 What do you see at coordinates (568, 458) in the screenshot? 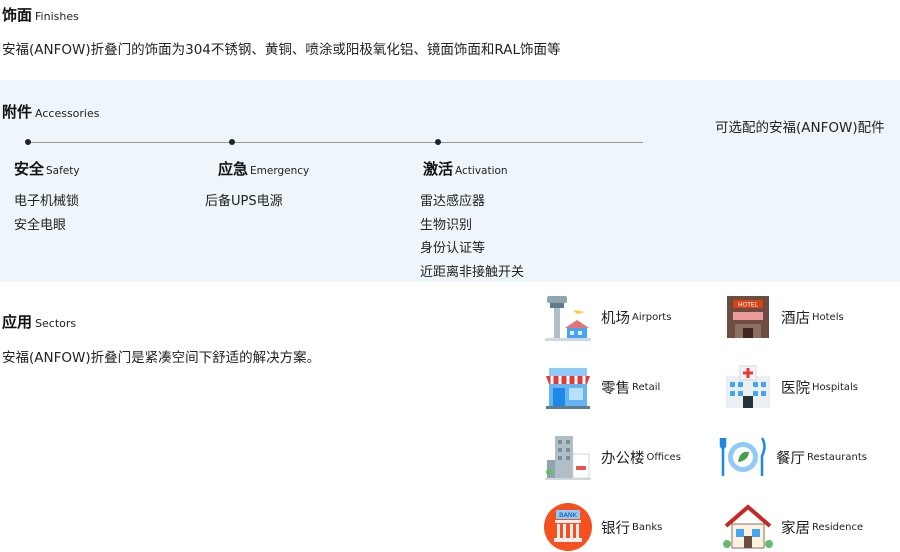
I see `office-building-icon` at bounding box center [568, 458].